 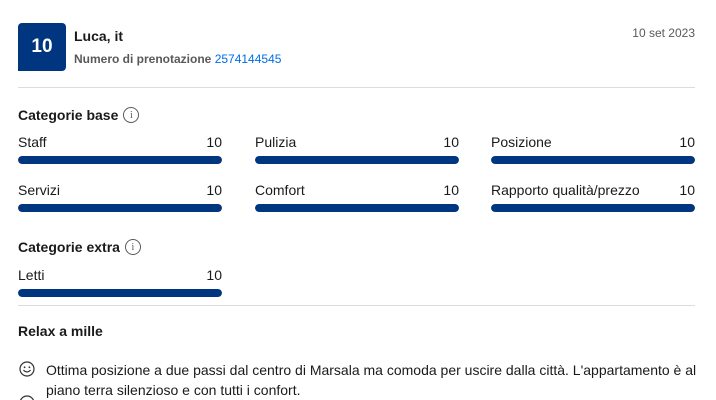 I want to click on category-label: Rapporto qualità/prezzo, so click(x=565, y=190).